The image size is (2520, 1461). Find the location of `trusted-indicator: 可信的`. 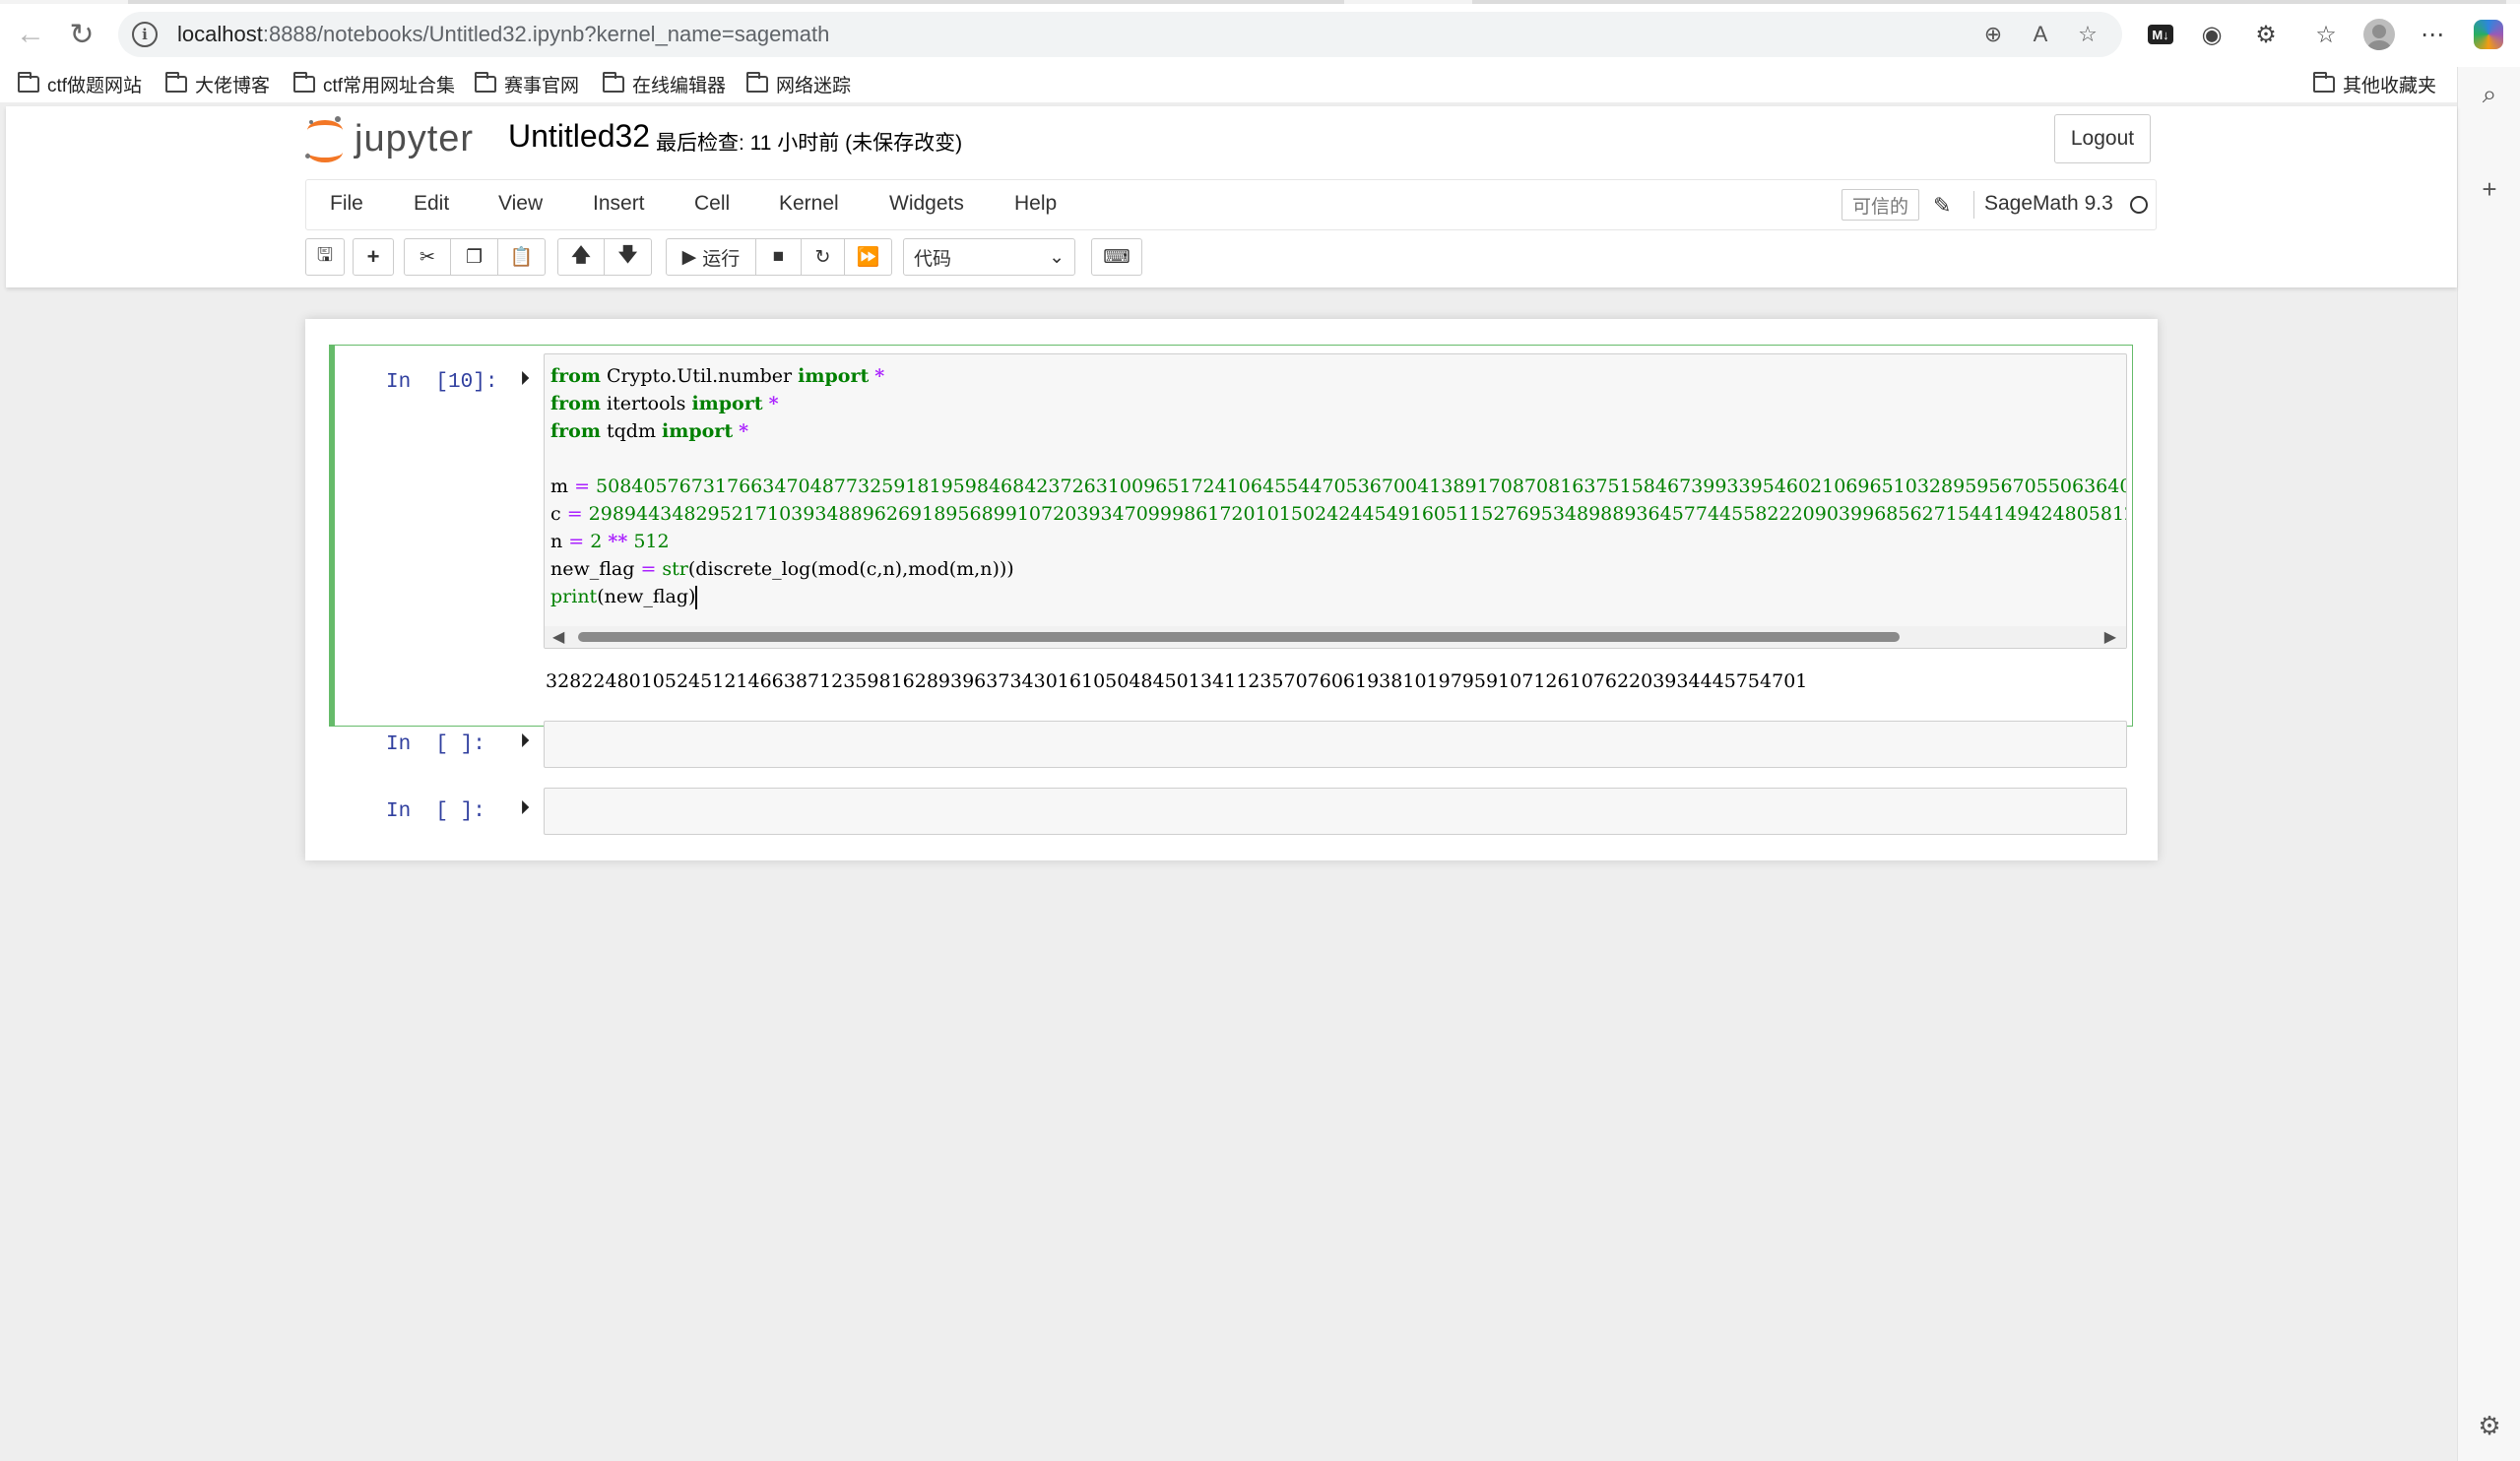

trusted-indicator: 可信的 is located at coordinates (1881, 205).